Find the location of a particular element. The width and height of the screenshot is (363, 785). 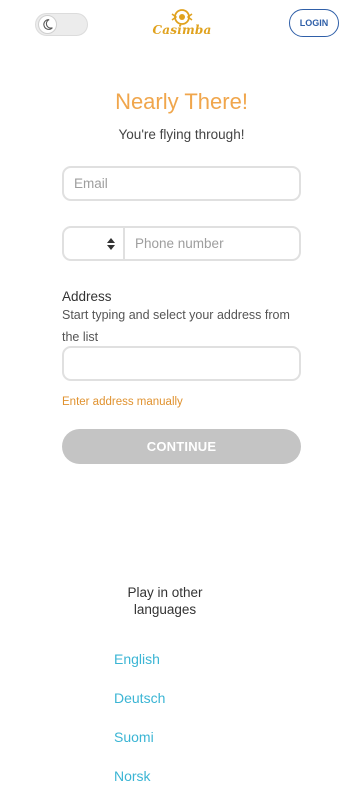

moon-icon is located at coordinates (47, 24).